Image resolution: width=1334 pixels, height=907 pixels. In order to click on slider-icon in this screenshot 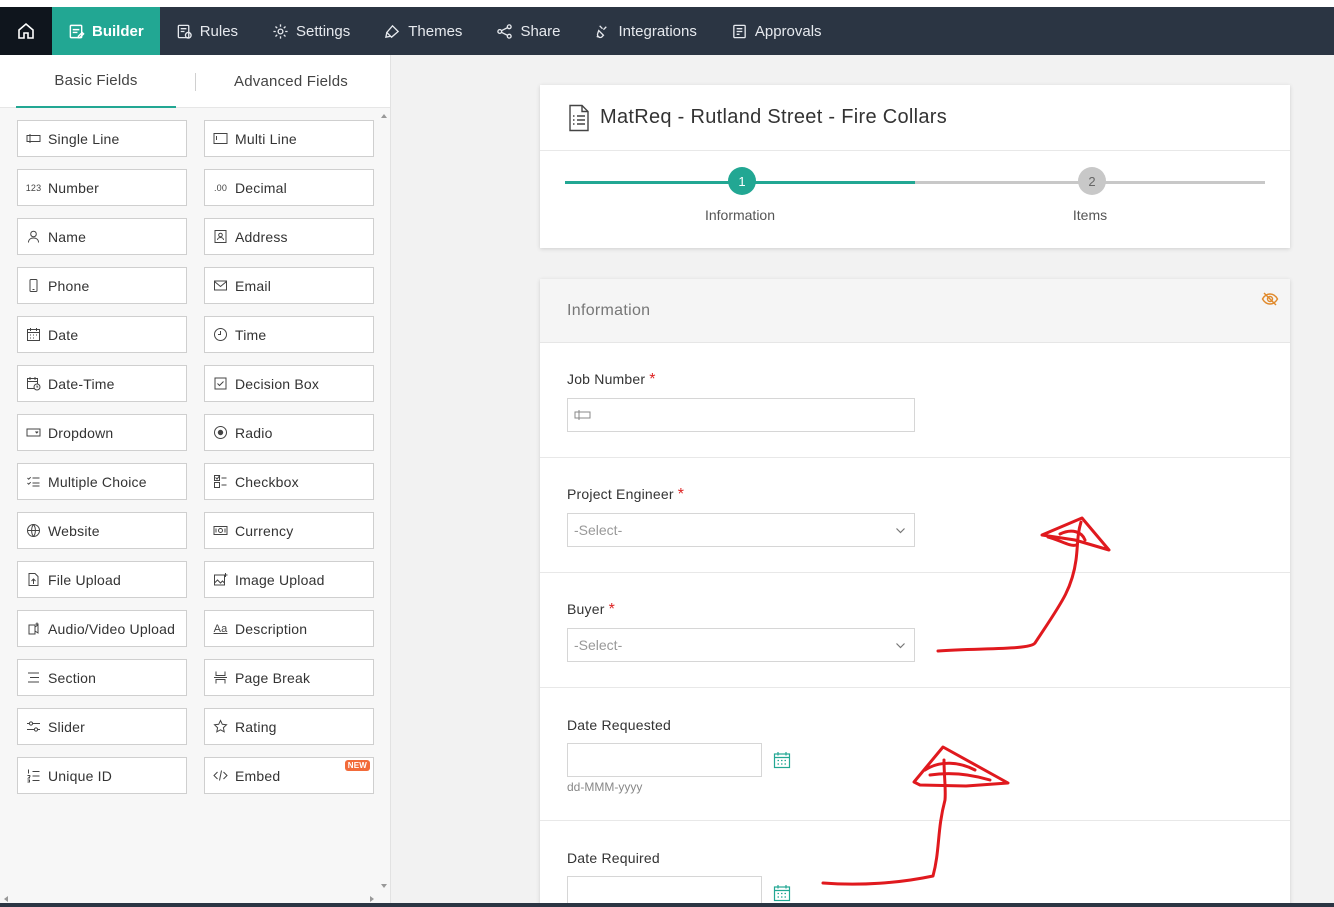, I will do `click(33, 726)`.